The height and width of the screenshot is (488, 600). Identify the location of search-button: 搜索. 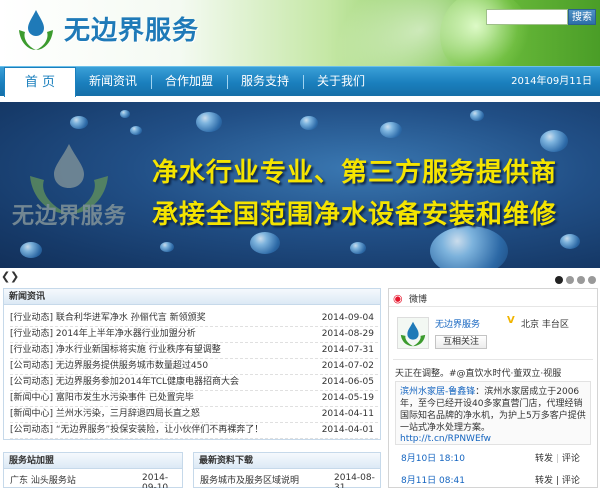
(582, 17).